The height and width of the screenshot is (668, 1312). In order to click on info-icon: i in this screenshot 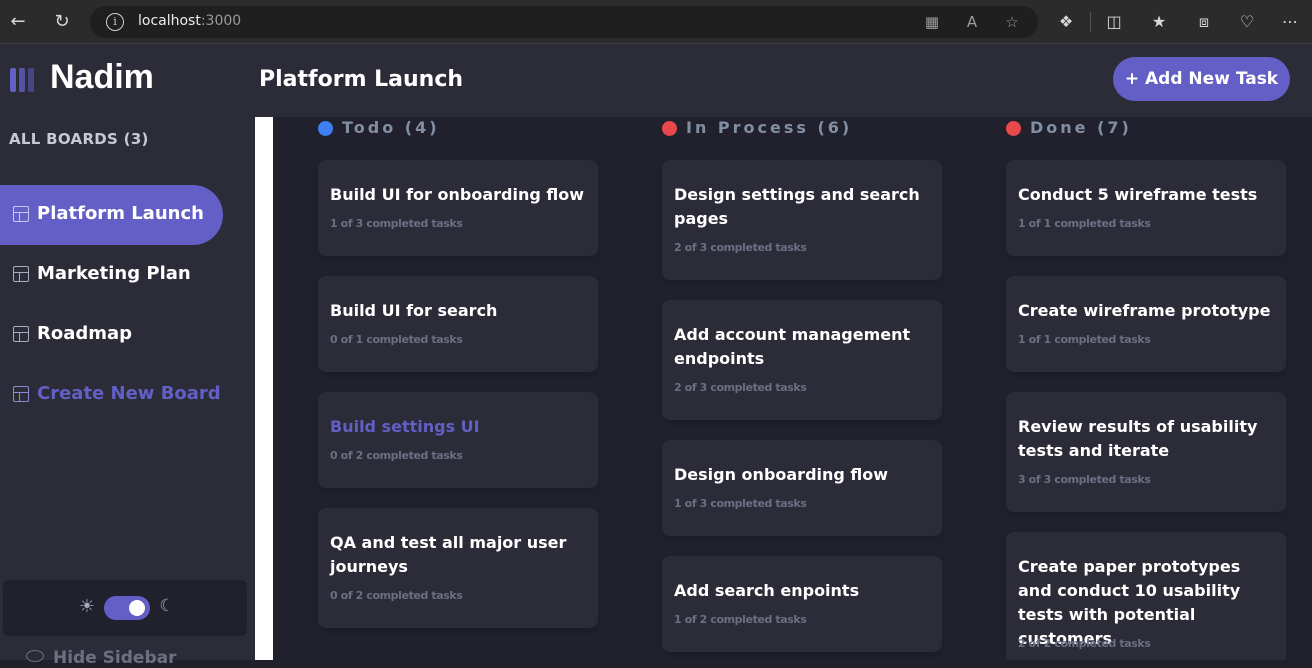, I will do `click(115, 22)`.